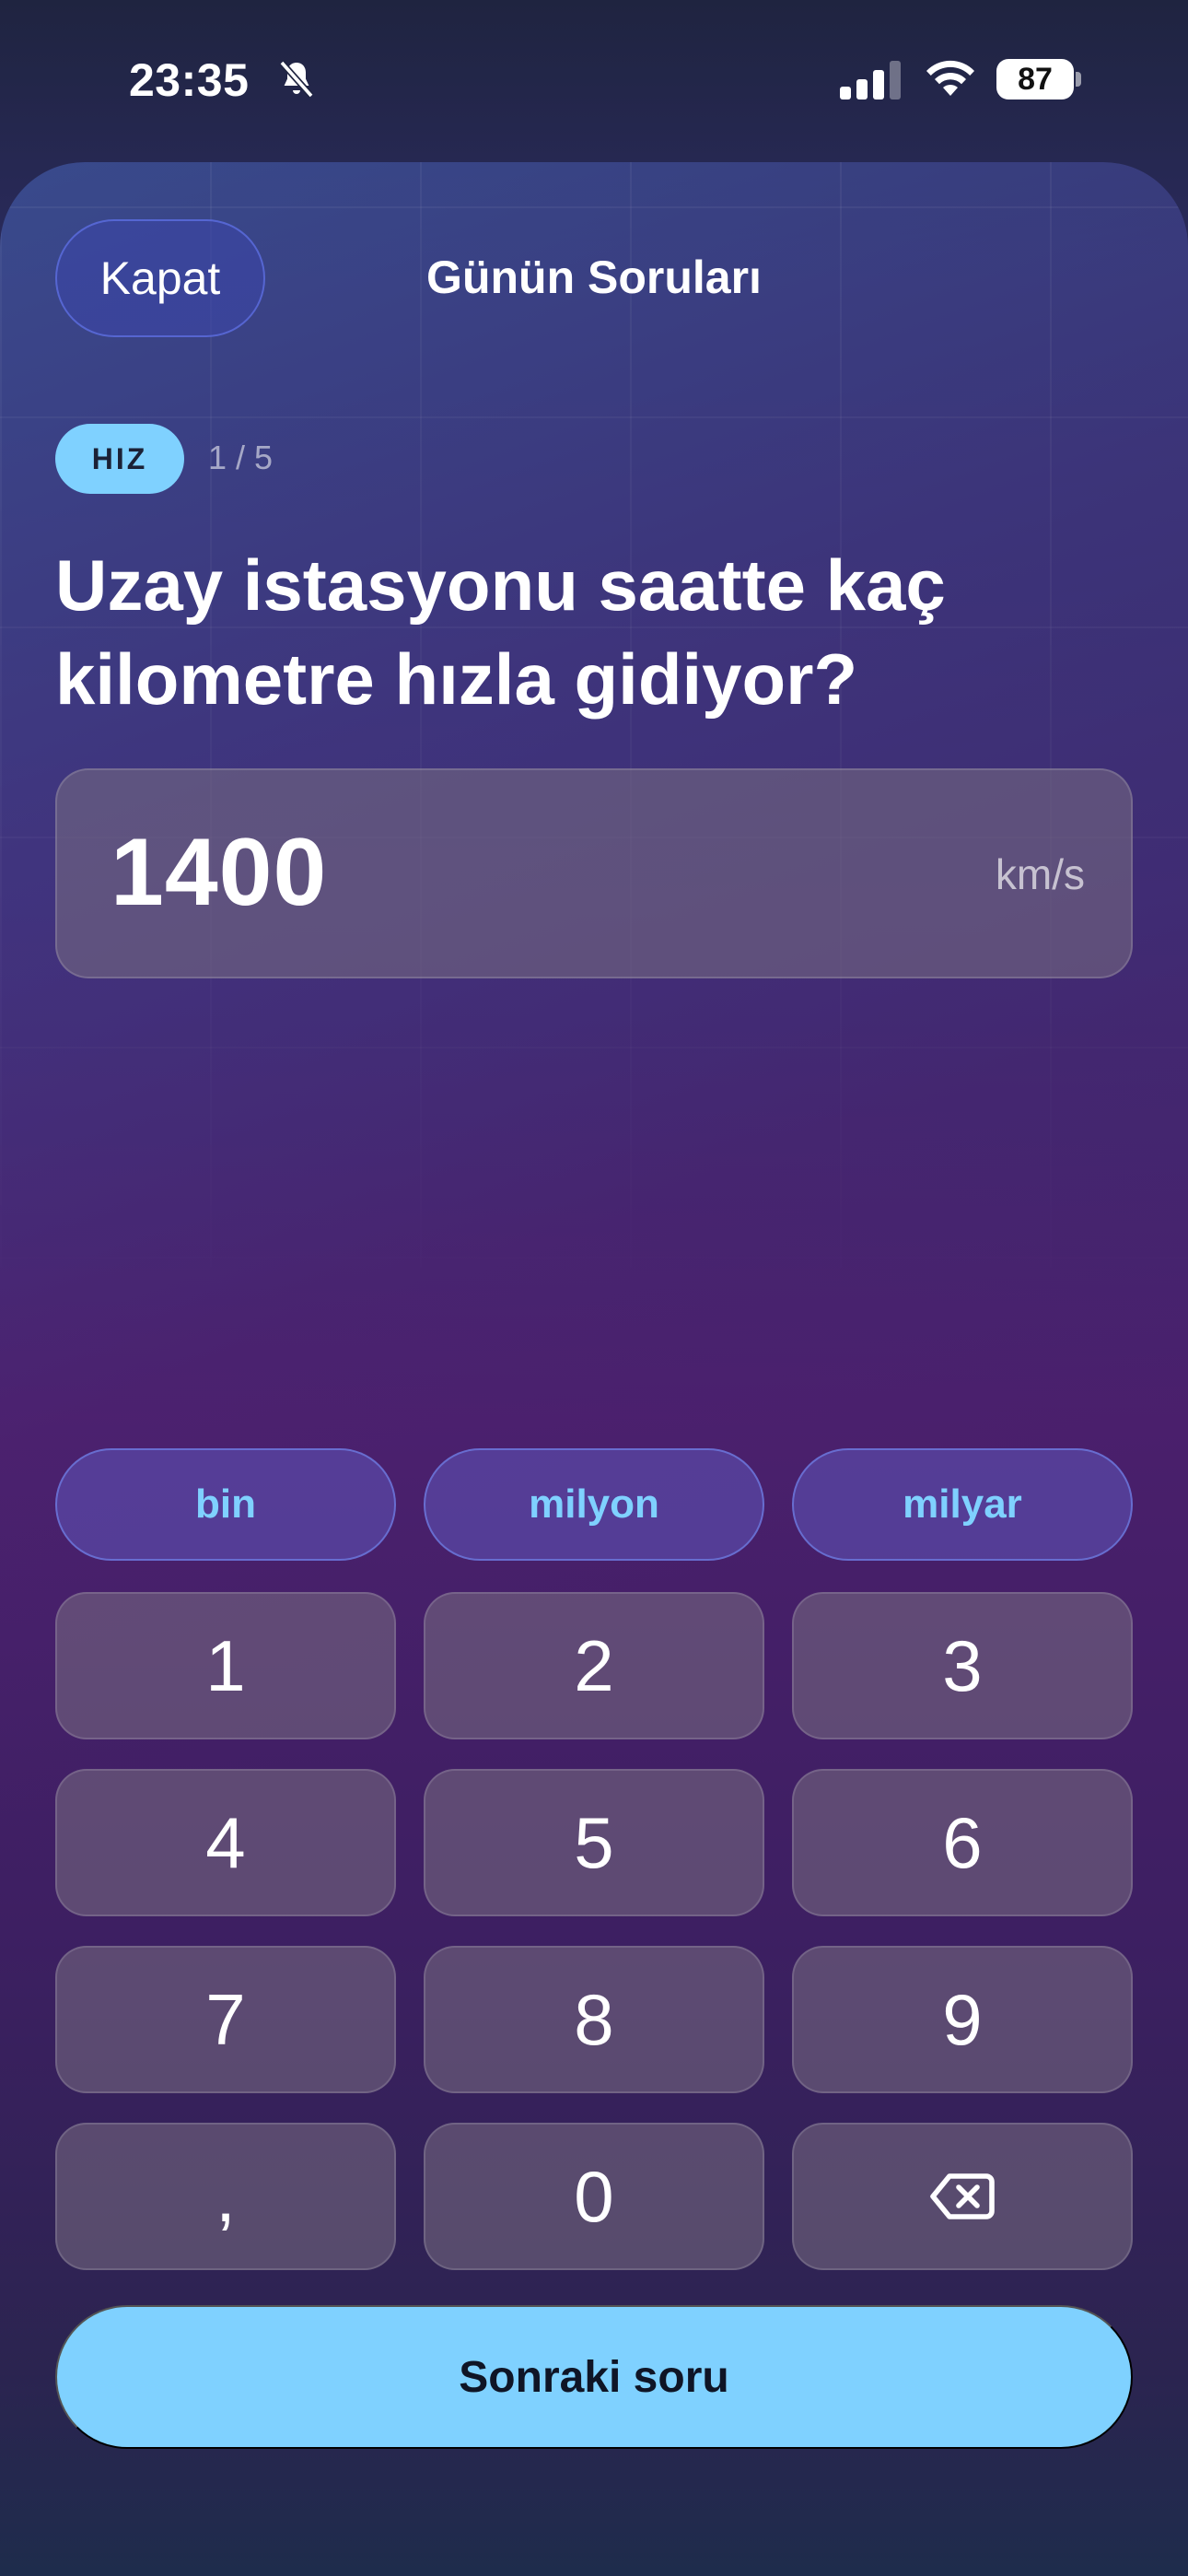  I want to click on category-badge: HIZ, so click(119, 459).